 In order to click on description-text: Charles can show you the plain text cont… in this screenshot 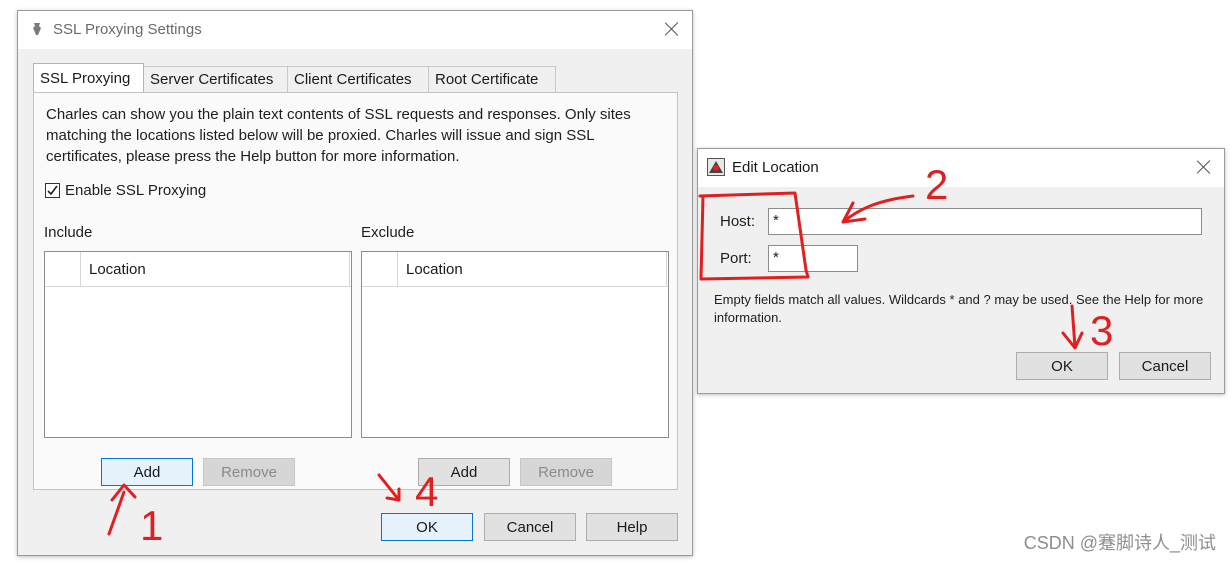, I will do `click(338, 135)`.